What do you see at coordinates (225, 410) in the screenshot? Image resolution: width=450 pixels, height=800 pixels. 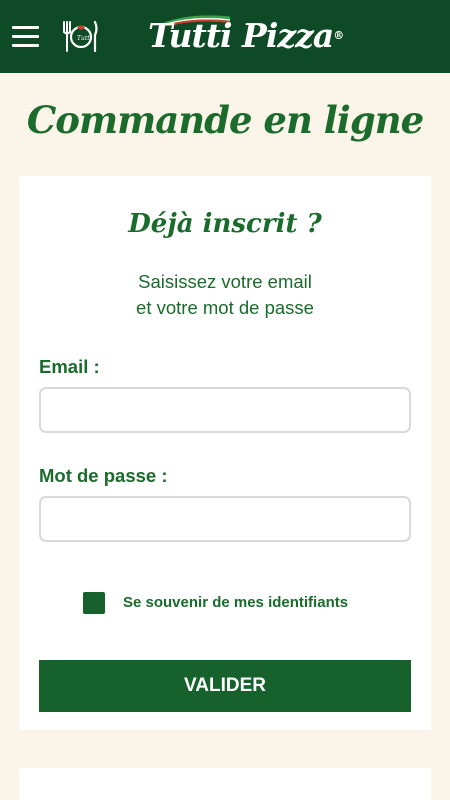 I see `email-field` at bounding box center [225, 410].